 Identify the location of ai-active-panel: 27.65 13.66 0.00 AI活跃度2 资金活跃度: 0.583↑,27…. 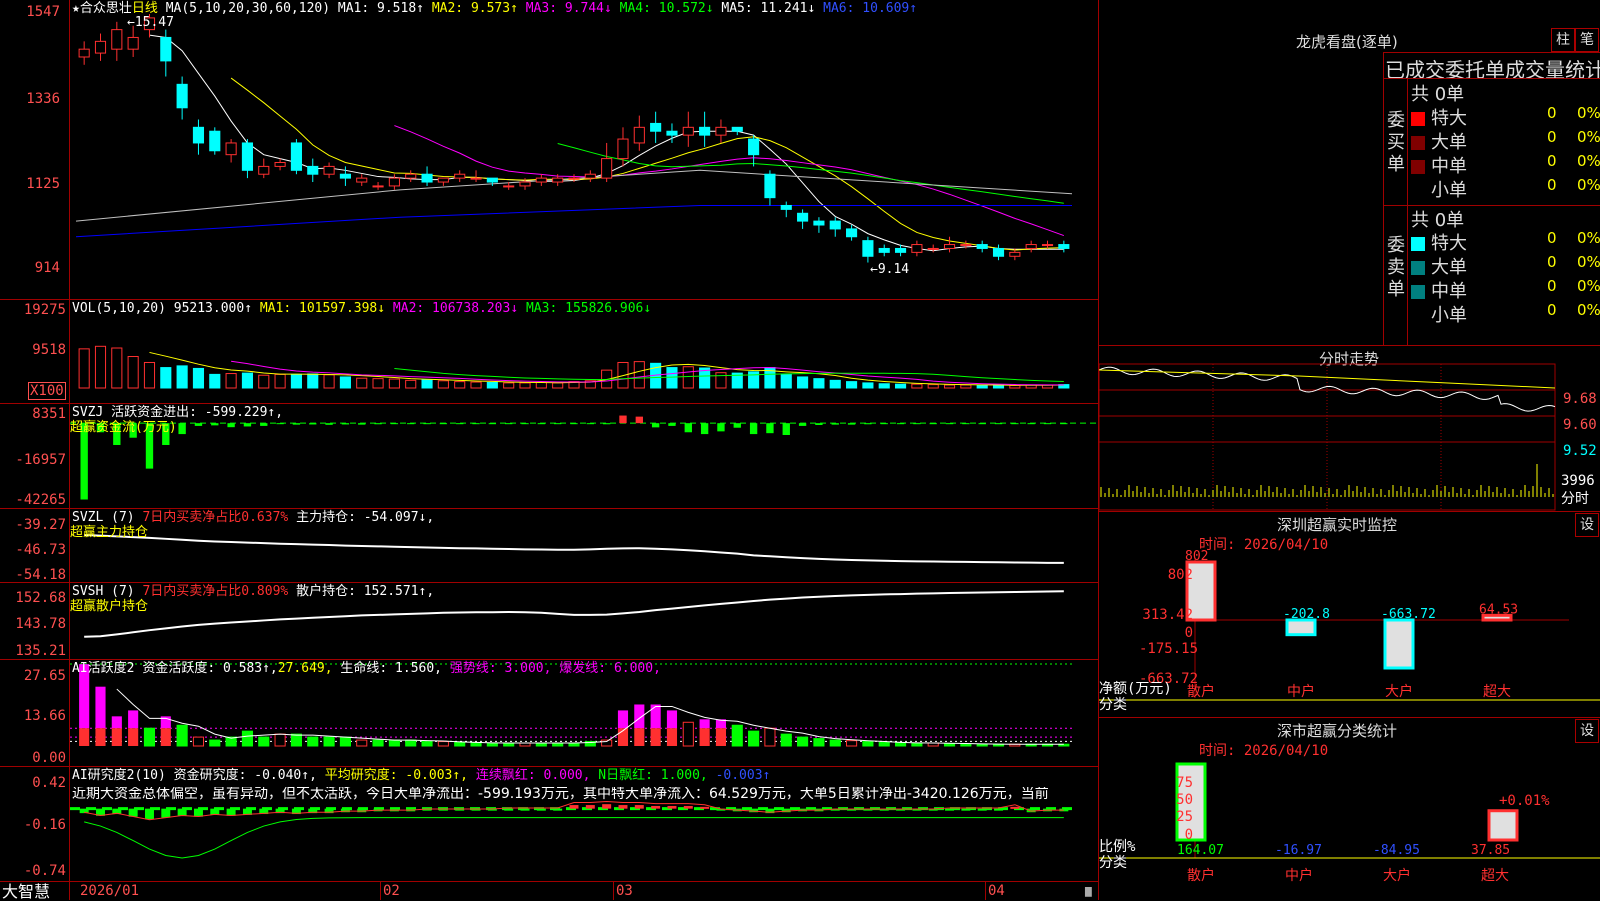
(549, 713).